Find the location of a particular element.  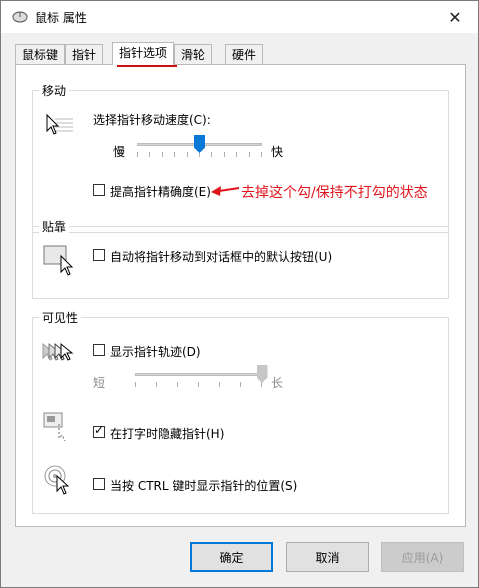

show-location-icon is located at coordinates (59, 481).